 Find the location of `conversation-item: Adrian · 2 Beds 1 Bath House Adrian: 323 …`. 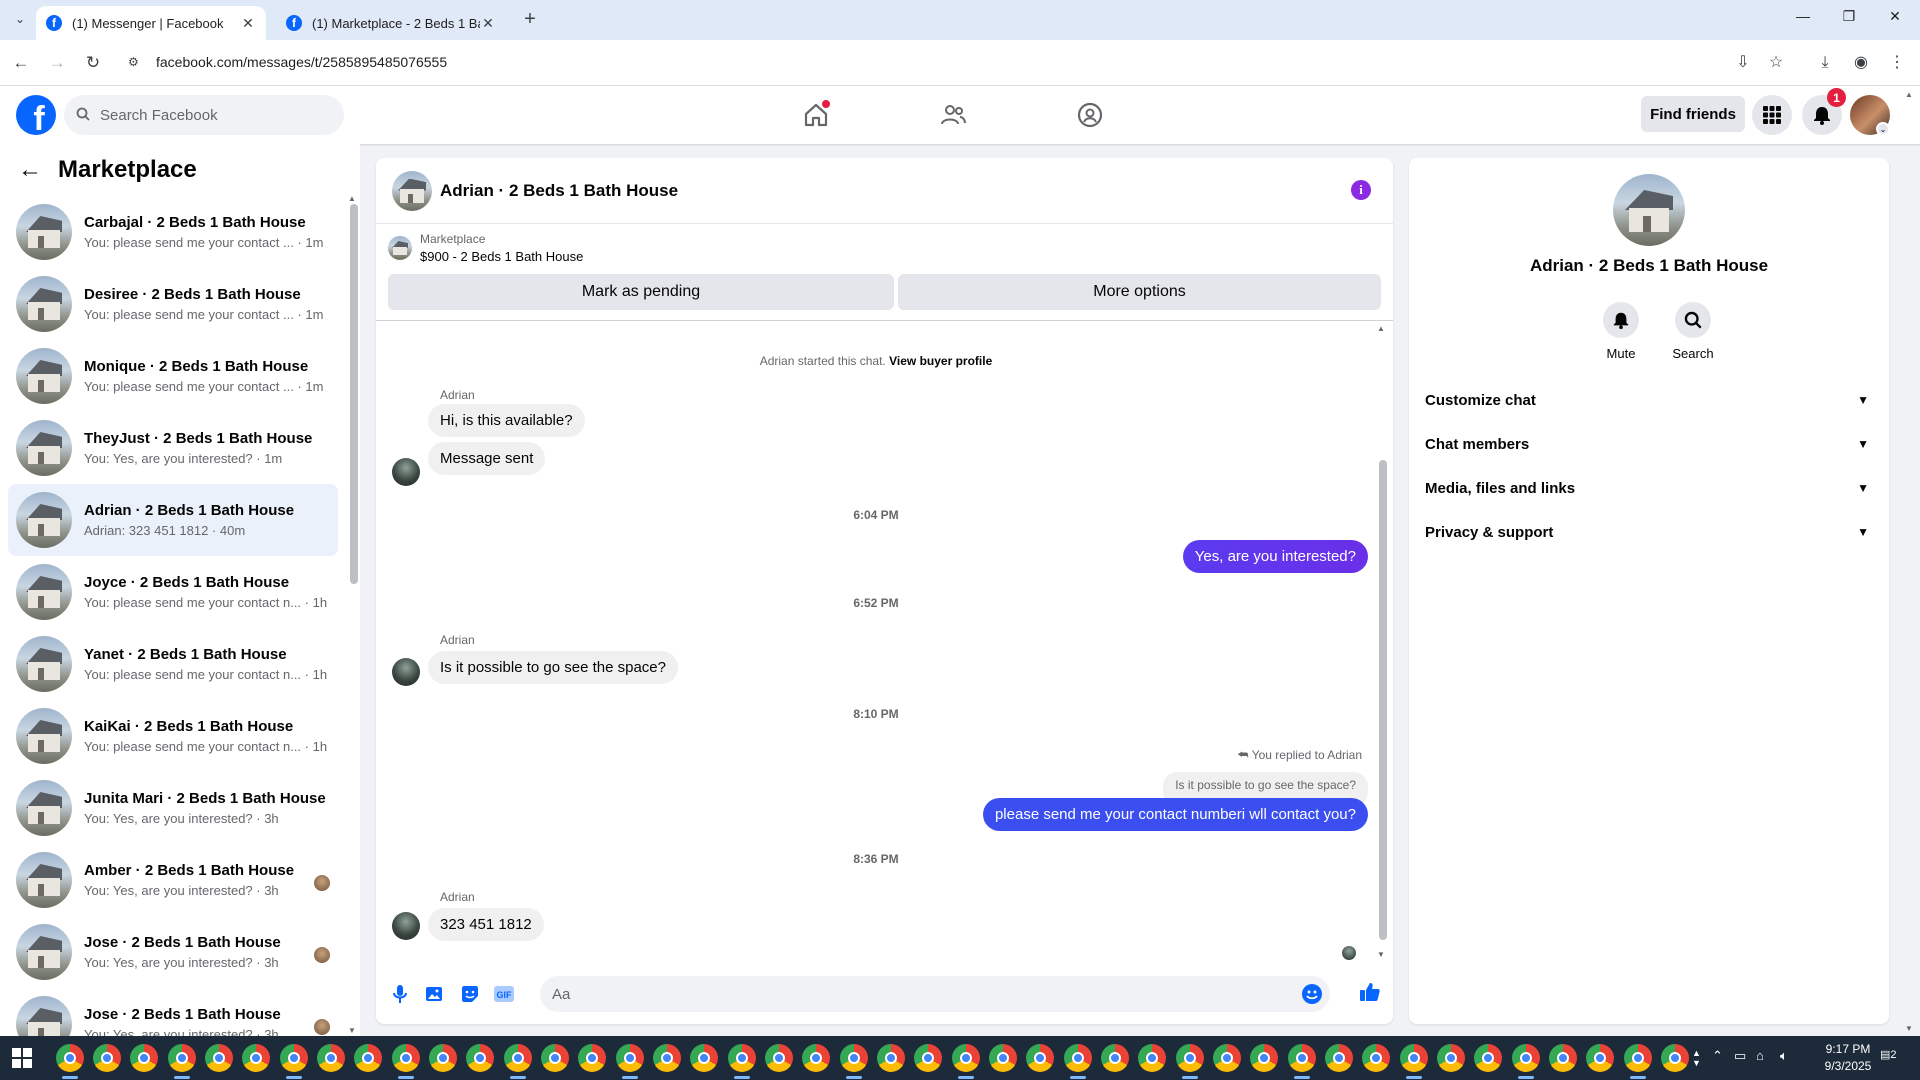

conversation-item: Adrian · 2 Beds 1 Bath House Adrian: 323 … is located at coordinates (173, 520).